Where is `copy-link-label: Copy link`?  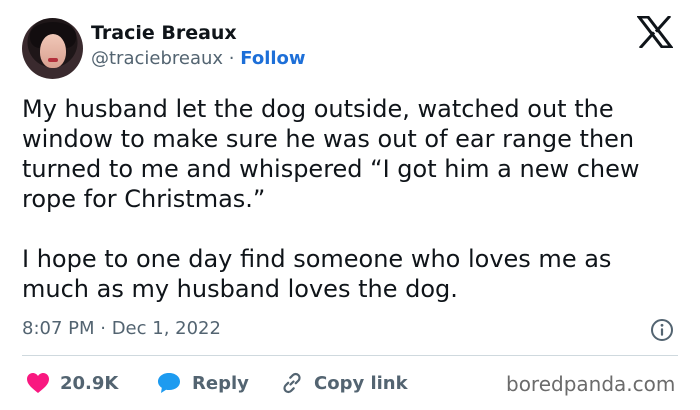
copy-link-label: Copy link is located at coordinates (361, 383).